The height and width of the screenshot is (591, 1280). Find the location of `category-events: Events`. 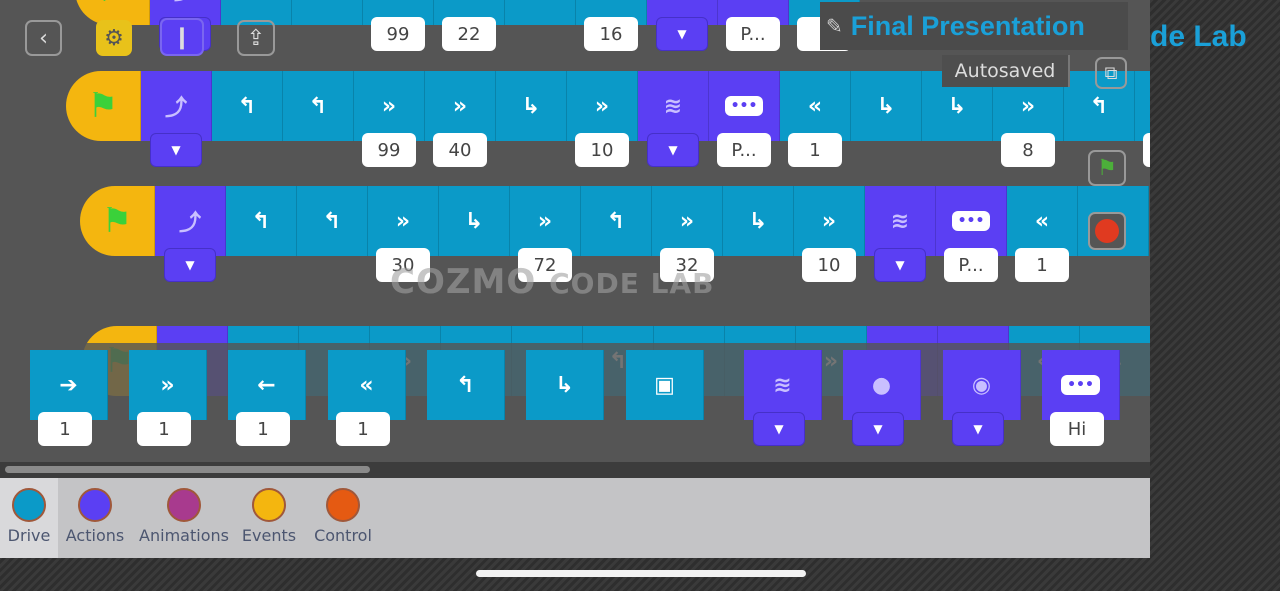

category-events: Events is located at coordinates (269, 518).